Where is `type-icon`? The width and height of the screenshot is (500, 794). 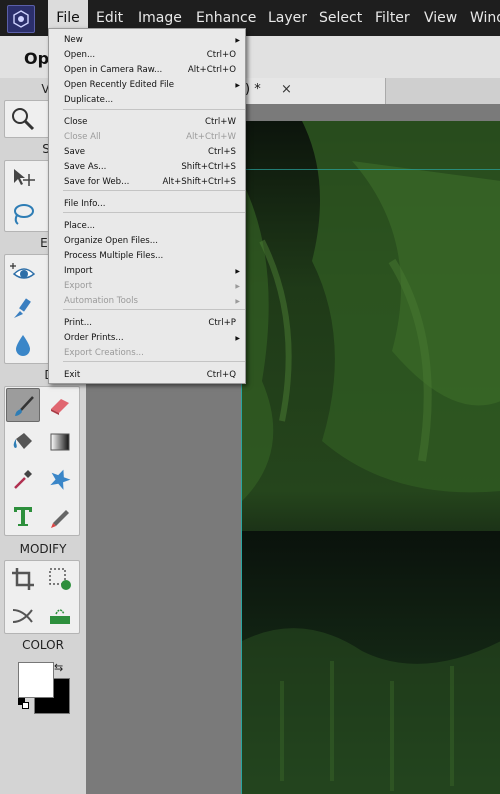 type-icon is located at coordinates (23, 516).